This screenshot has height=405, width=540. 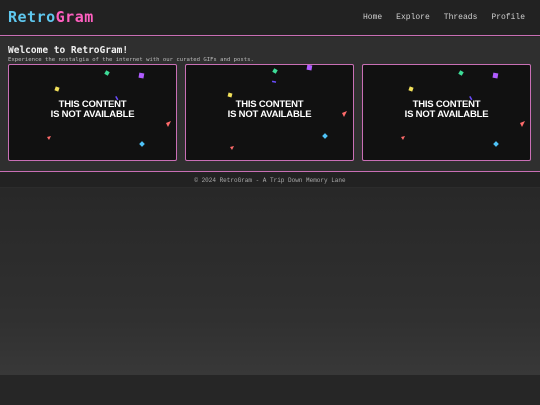 What do you see at coordinates (68, 50) in the screenshot?
I see `welcome-title: Welcome to RetroGram!` at bounding box center [68, 50].